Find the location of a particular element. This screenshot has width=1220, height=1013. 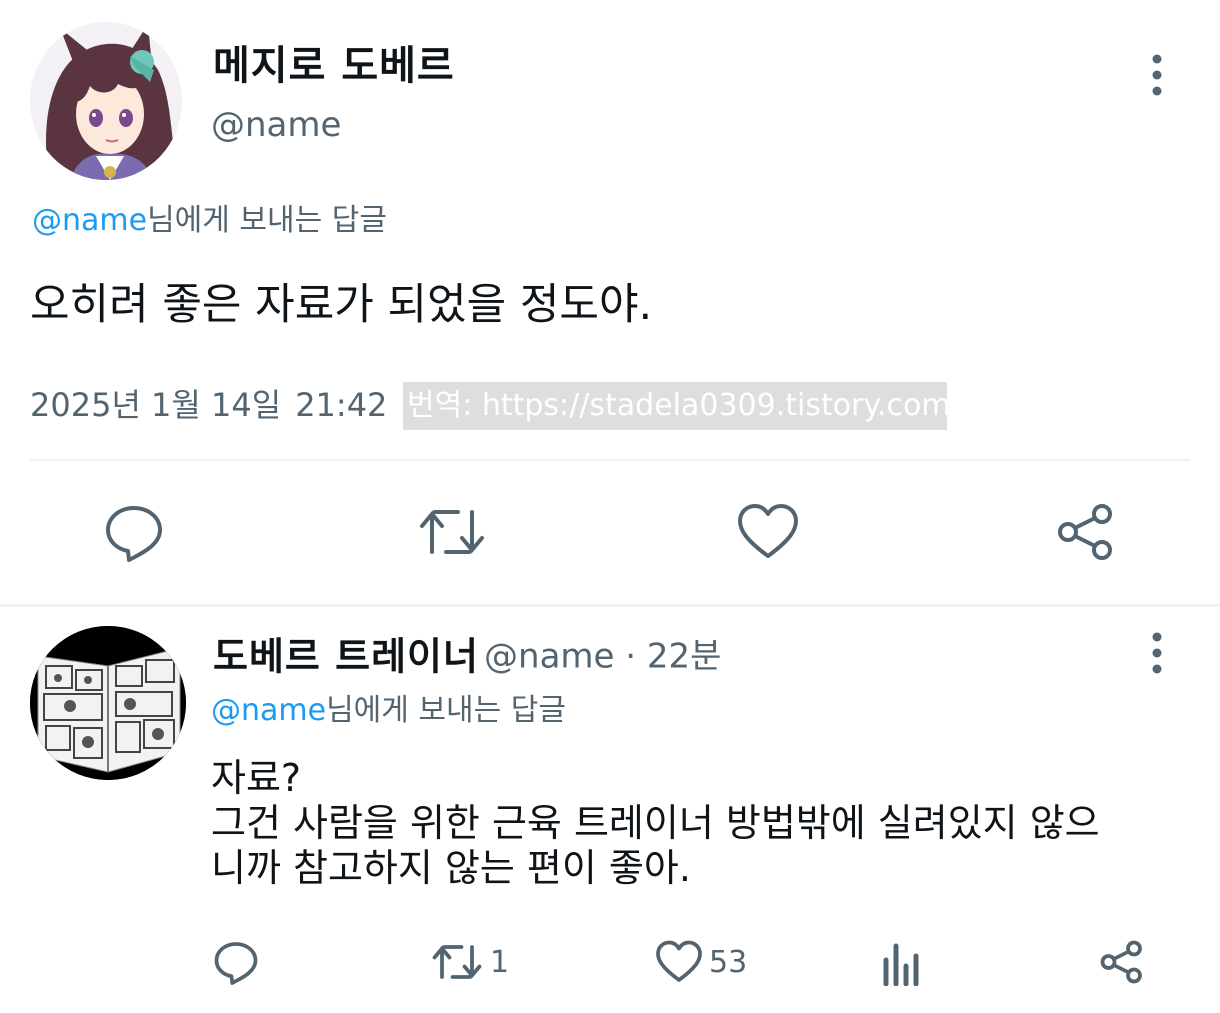

tweet-date: 2025년 1월 14일 is located at coordinates (156, 405).